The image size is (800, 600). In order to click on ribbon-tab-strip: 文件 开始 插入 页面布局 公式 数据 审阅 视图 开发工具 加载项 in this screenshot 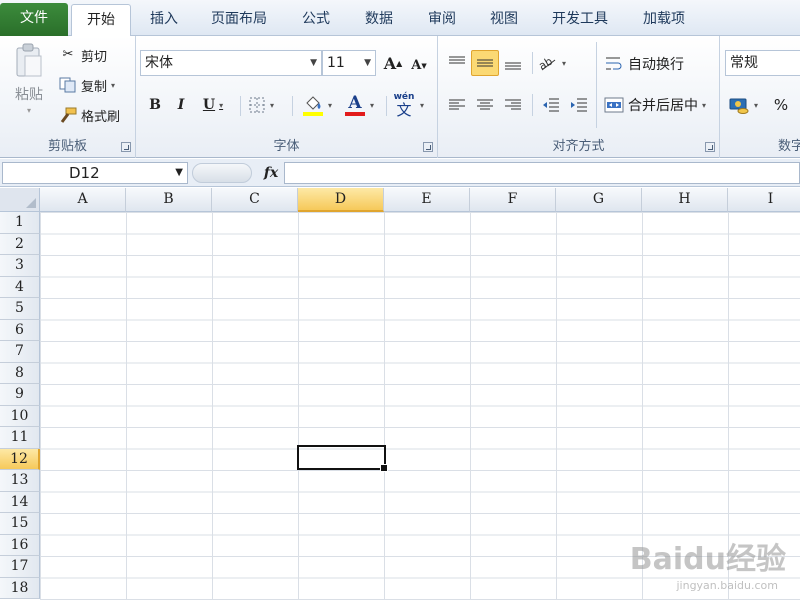, I will do `click(400, 18)`.